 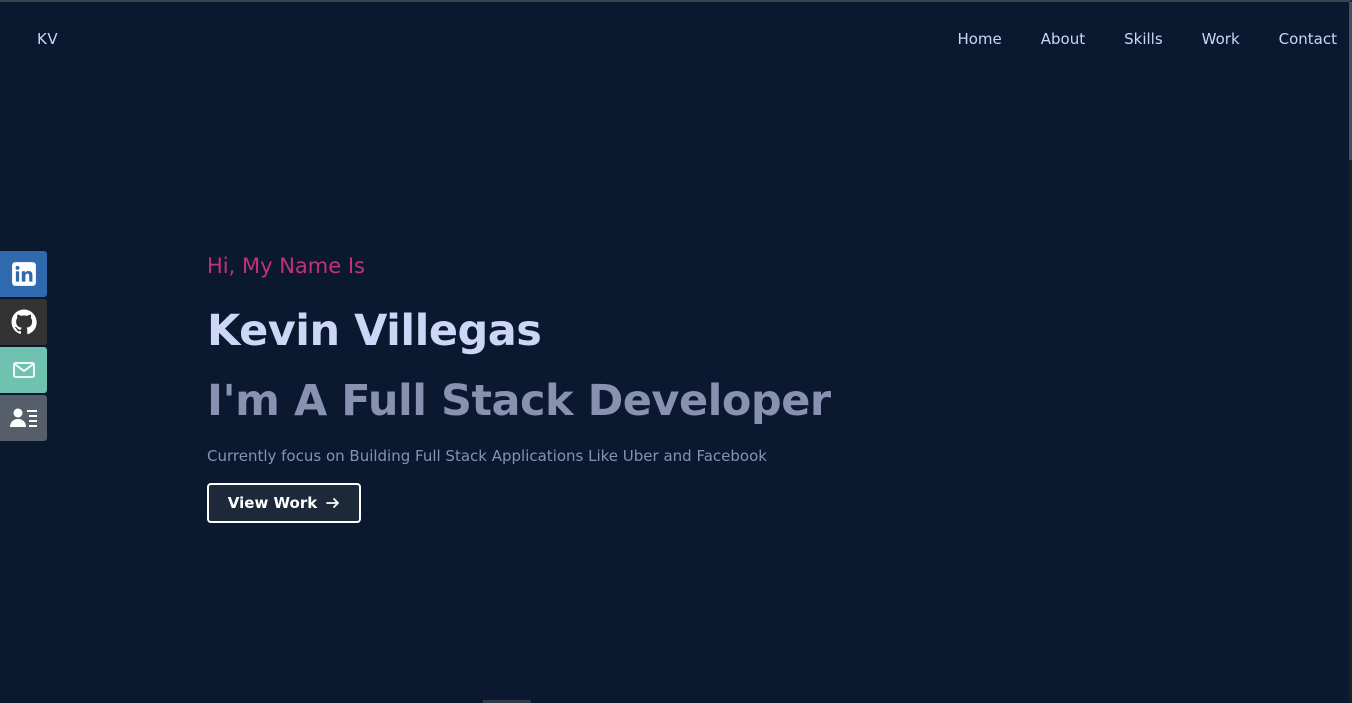 I want to click on resume-link, so click(x=23, y=418).